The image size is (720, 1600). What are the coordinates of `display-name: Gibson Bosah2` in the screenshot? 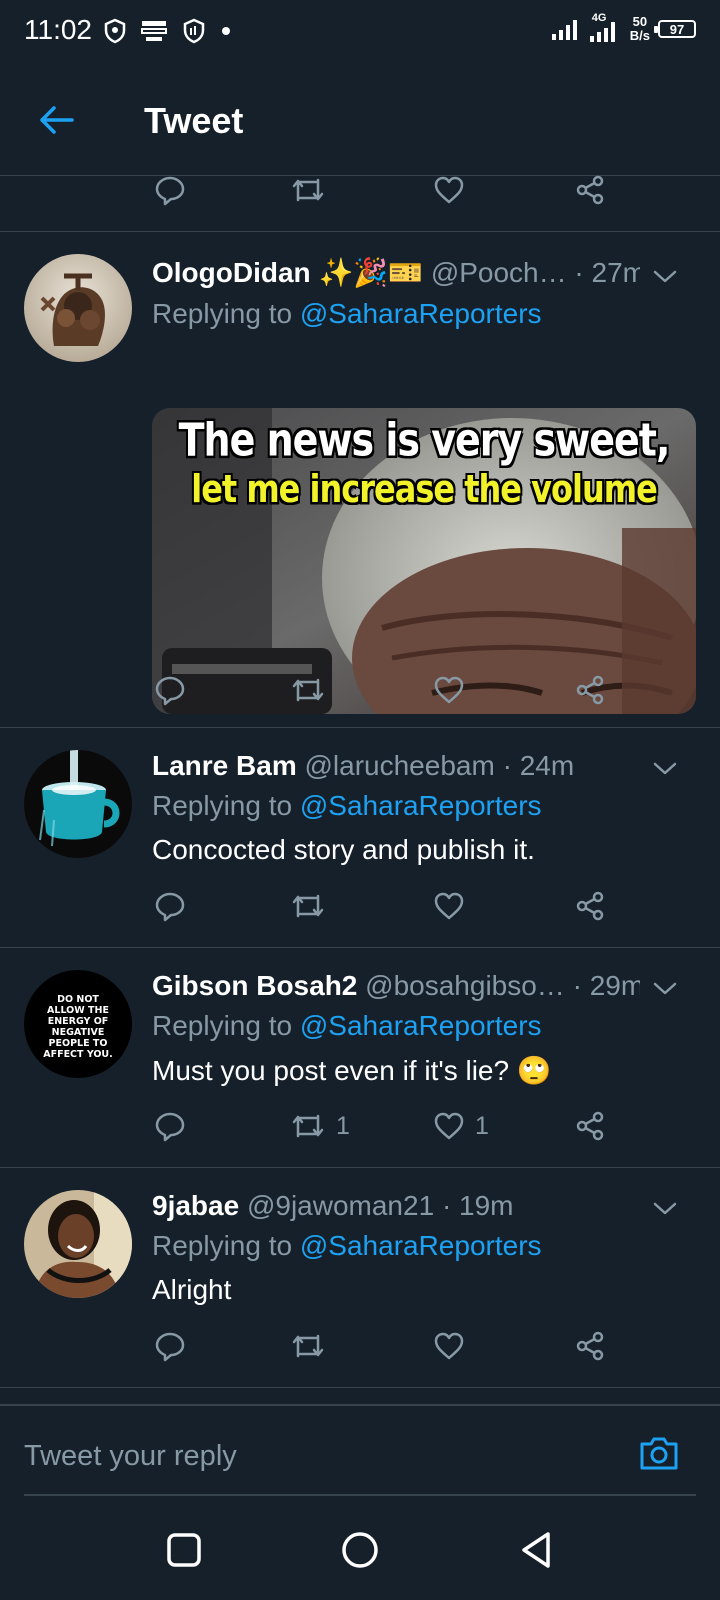 It's located at (254, 985).